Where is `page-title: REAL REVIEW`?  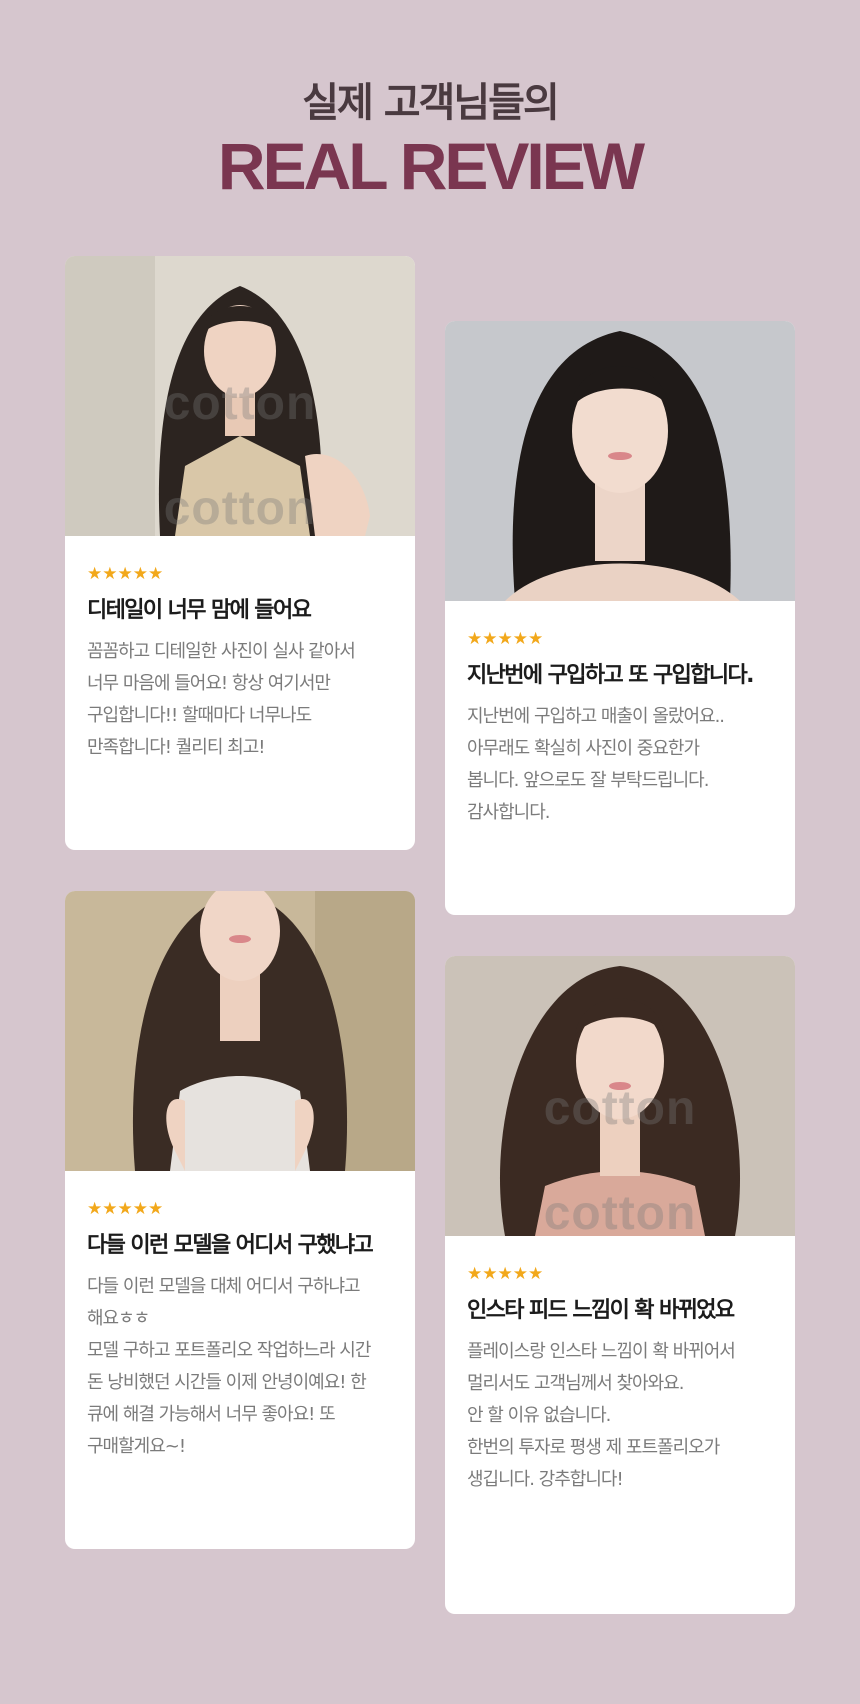 page-title: REAL REVIEW is located at coordinates (431, 166).